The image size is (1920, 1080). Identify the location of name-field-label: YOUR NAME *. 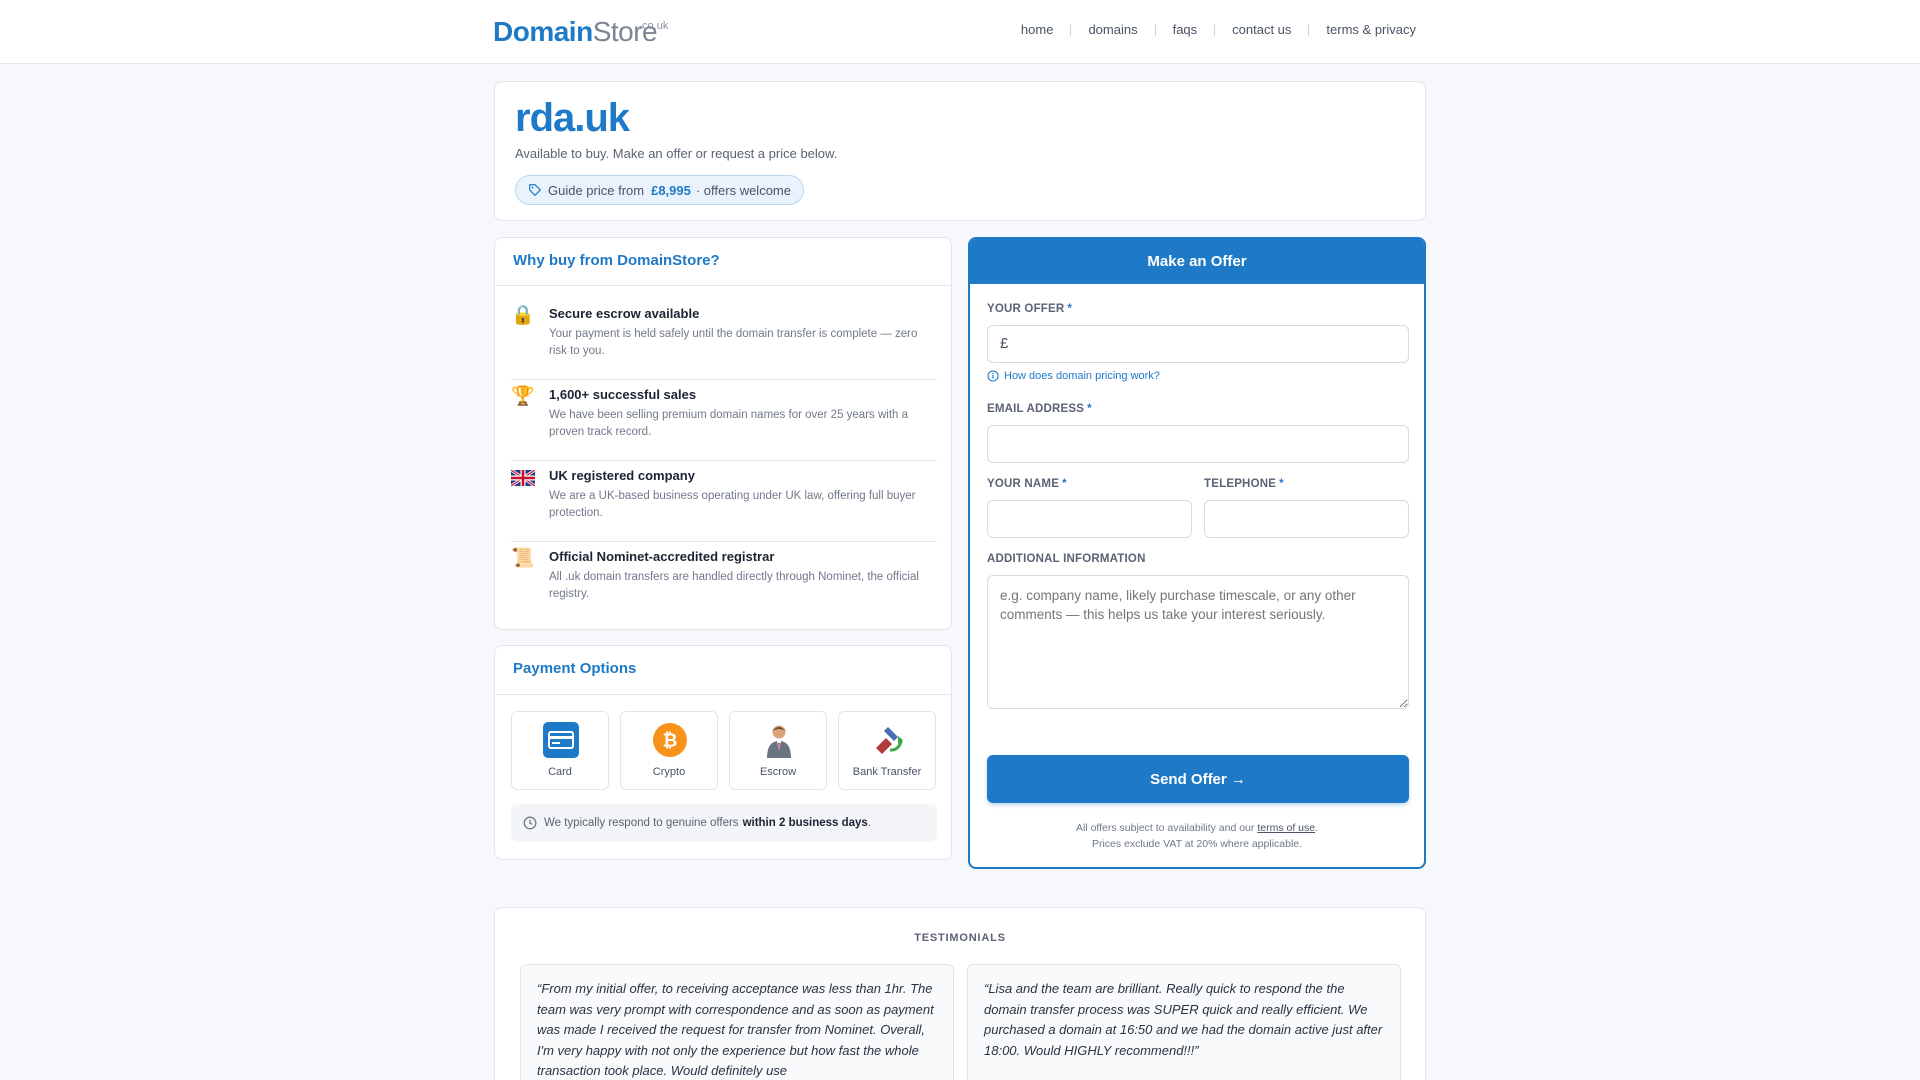
(1027, 484).